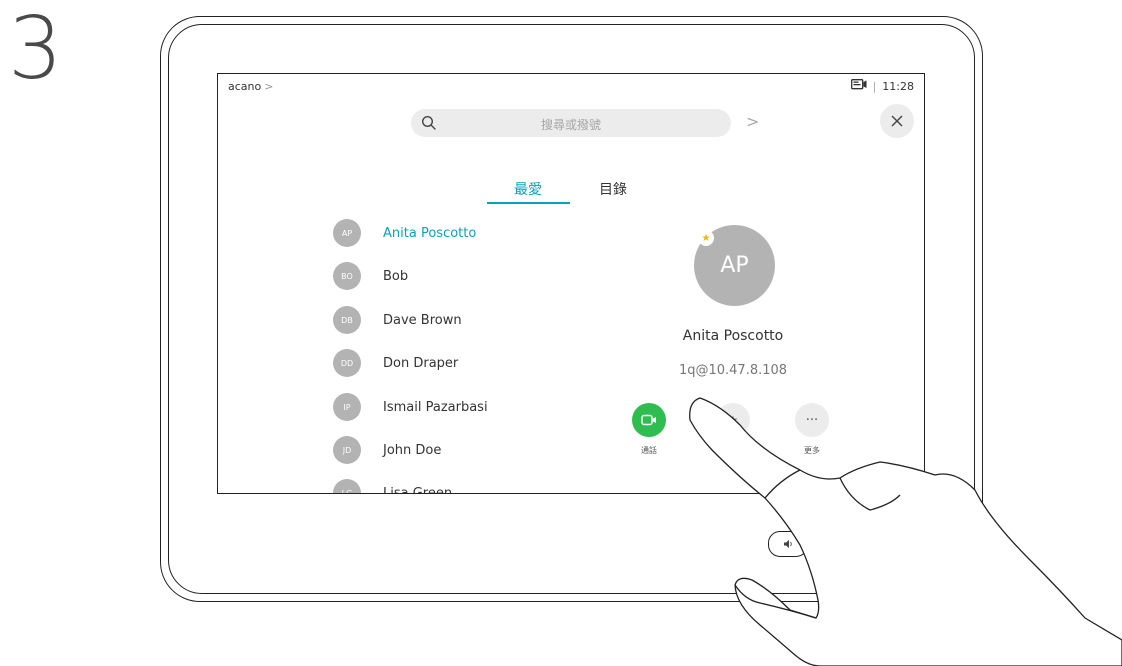 The image size is (1122, 666). Describe the element at coordinates (412, 450) in the screenshot. I see `contact-name: John Doe` at that location.